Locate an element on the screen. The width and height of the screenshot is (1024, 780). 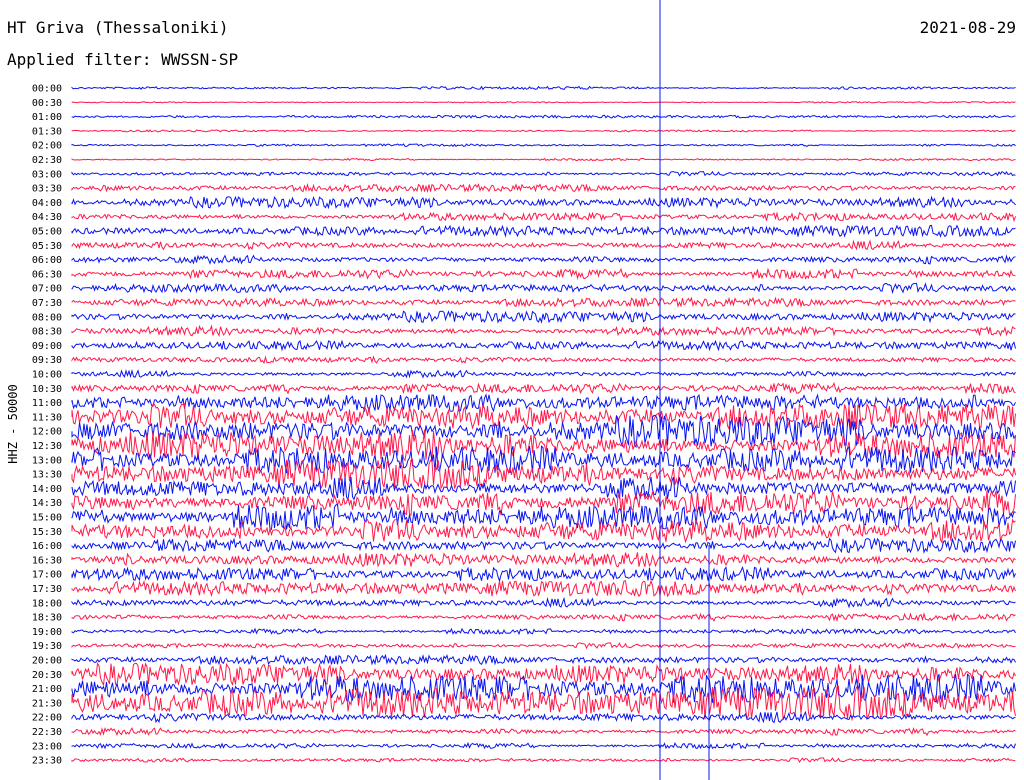
time-label: 16:00 is located at coordinates (47, 546).